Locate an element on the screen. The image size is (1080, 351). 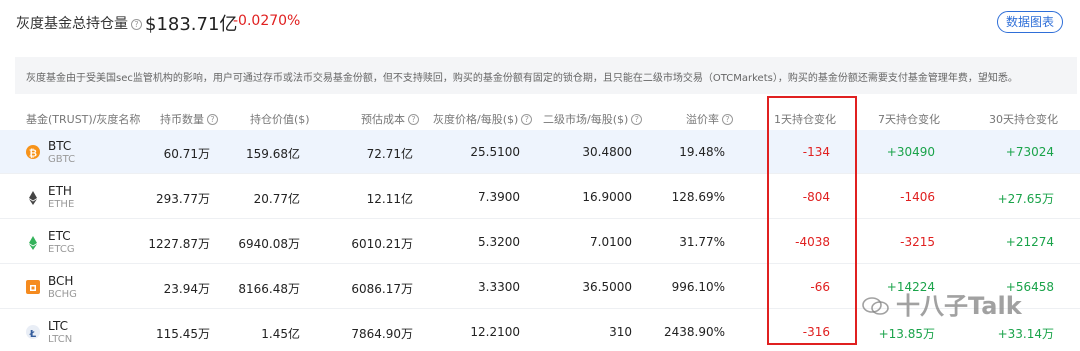
holdings-cell: 60.71万 is located at coordinates (186, 154).